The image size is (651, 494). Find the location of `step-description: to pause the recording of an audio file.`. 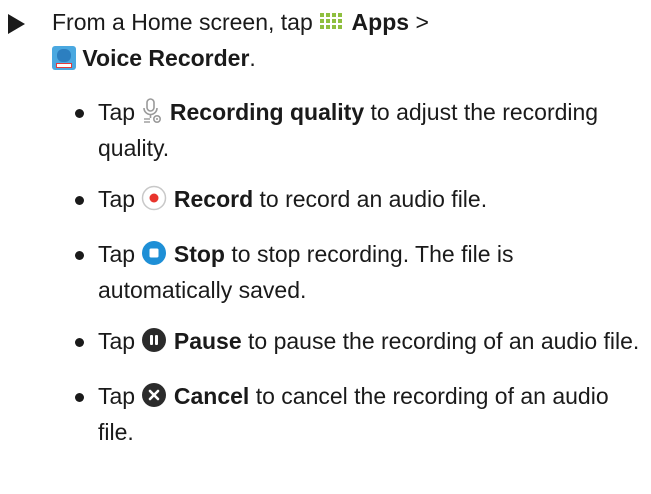

step-description: to pause the recording of an audio file. is located at coordinates (444, 341).